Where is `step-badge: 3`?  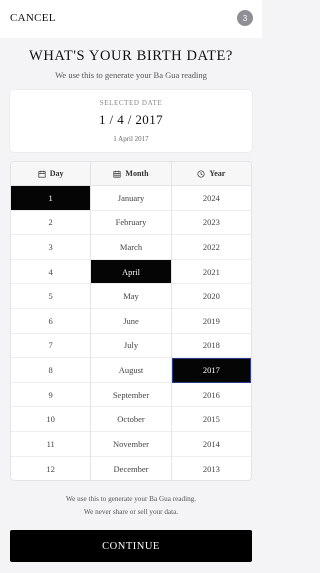 step-badge: 3 is located at coordinates (245, 18).